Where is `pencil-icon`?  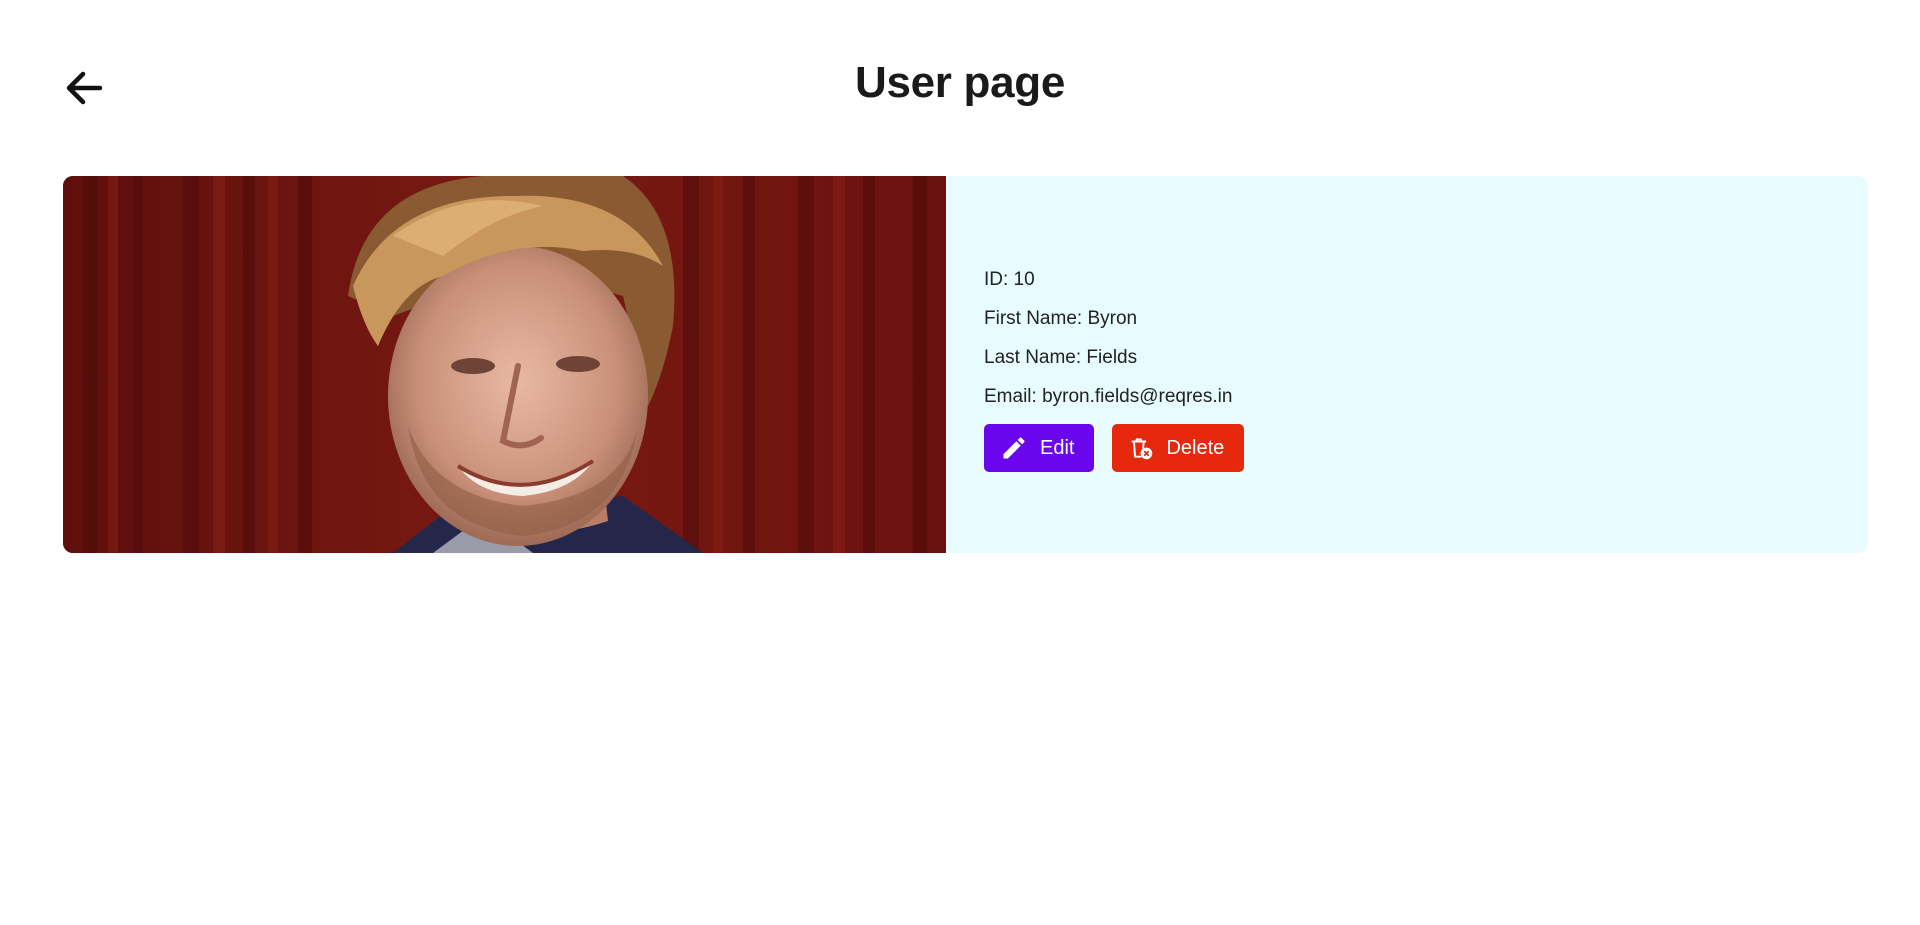 pencil-icon is located at coordinates (1014, 448).